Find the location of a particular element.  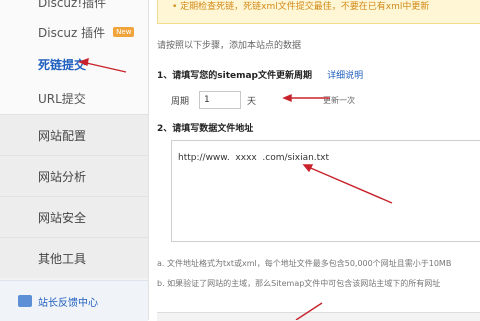

frequency-unit: 天 is located at coordinates (252, 101).